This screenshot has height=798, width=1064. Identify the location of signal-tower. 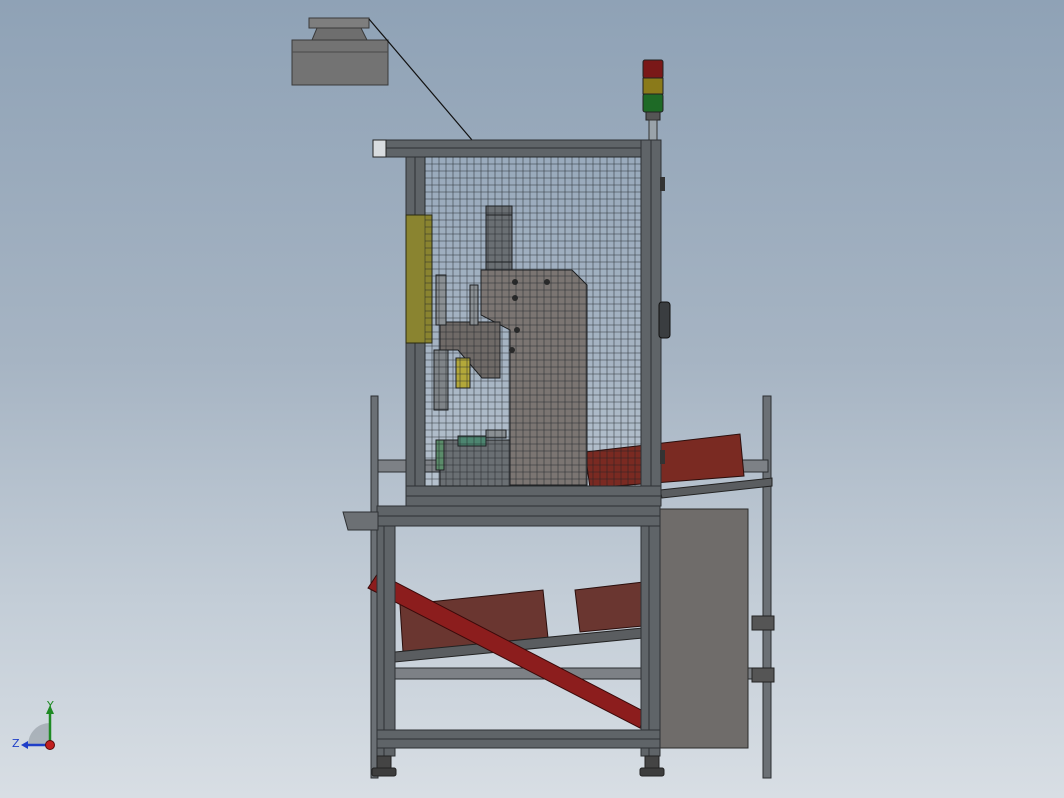
(653, 100).